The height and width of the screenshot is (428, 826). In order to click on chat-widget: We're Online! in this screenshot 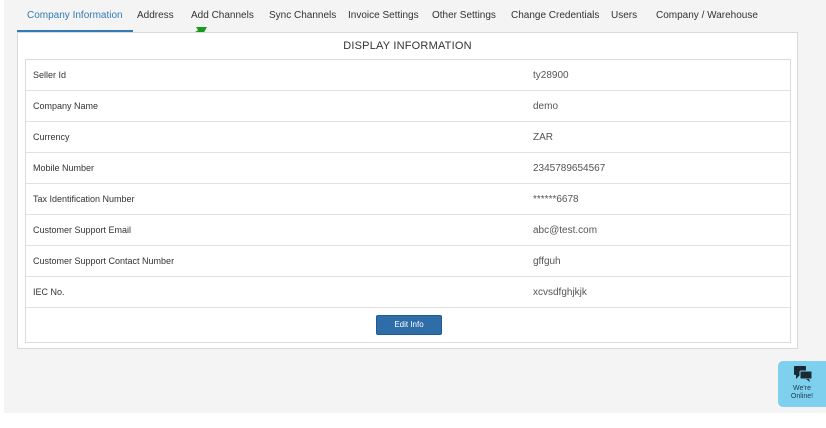, I will do `click(802, 384)`.